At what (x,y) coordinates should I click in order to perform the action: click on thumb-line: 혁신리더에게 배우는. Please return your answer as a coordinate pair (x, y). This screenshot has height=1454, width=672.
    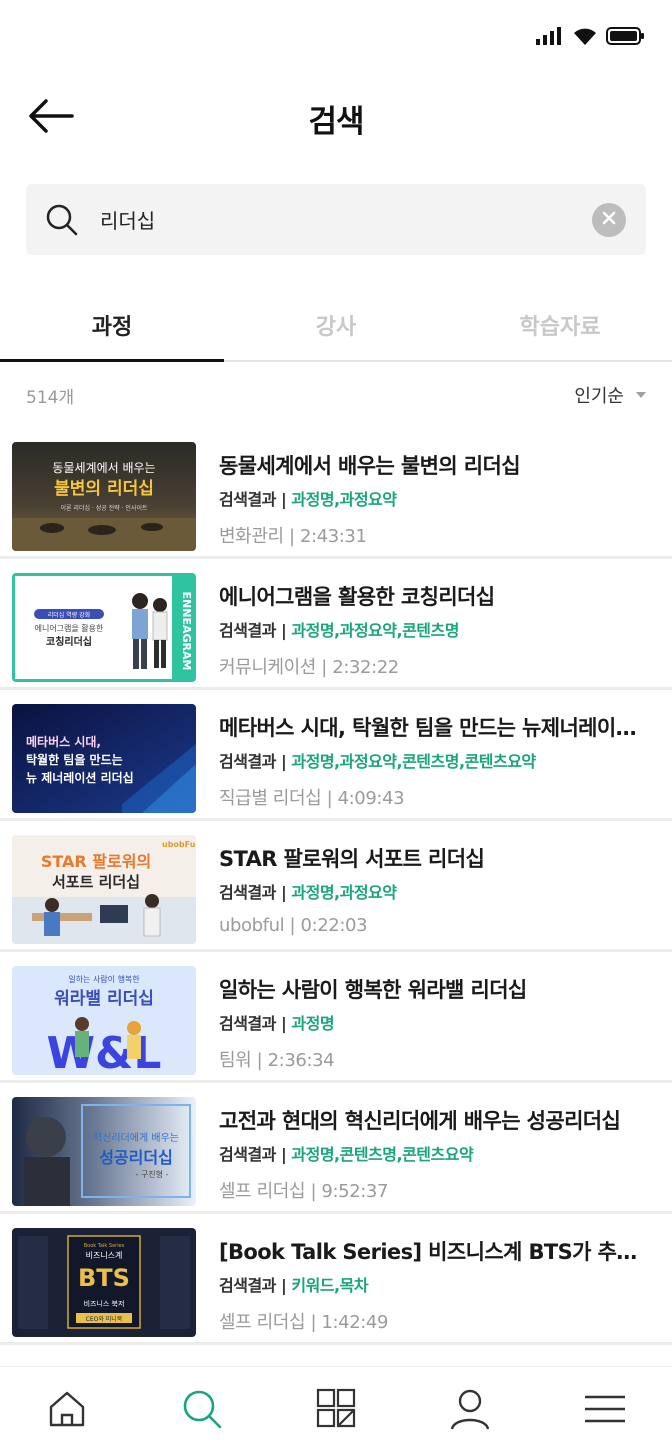
    Looking at the image, I should click on (136, 1138).